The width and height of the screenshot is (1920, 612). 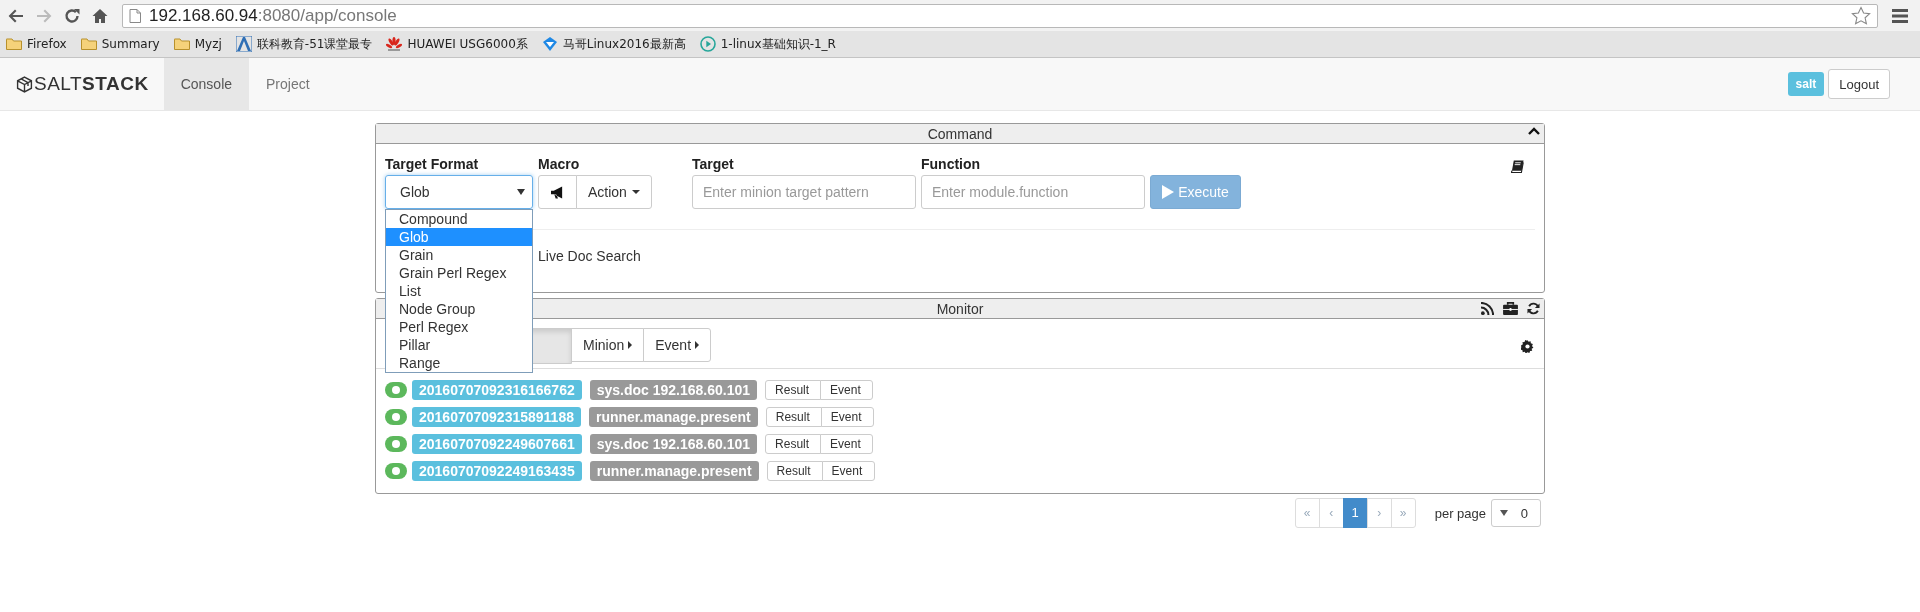 What do you see at coordinates (206, 84) in the screenshot?
I see `nav-tab: Console` at bounding box center [206, 84].